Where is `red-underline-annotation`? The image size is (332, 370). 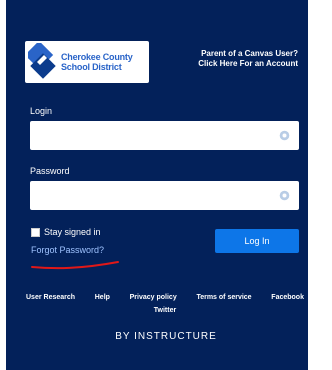
red-underline-annotation is located at coordinates (75, 265).